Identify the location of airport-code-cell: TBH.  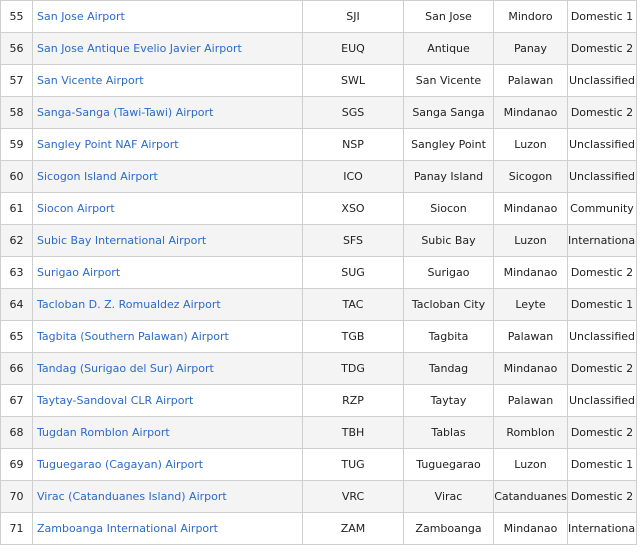
(353, 432).